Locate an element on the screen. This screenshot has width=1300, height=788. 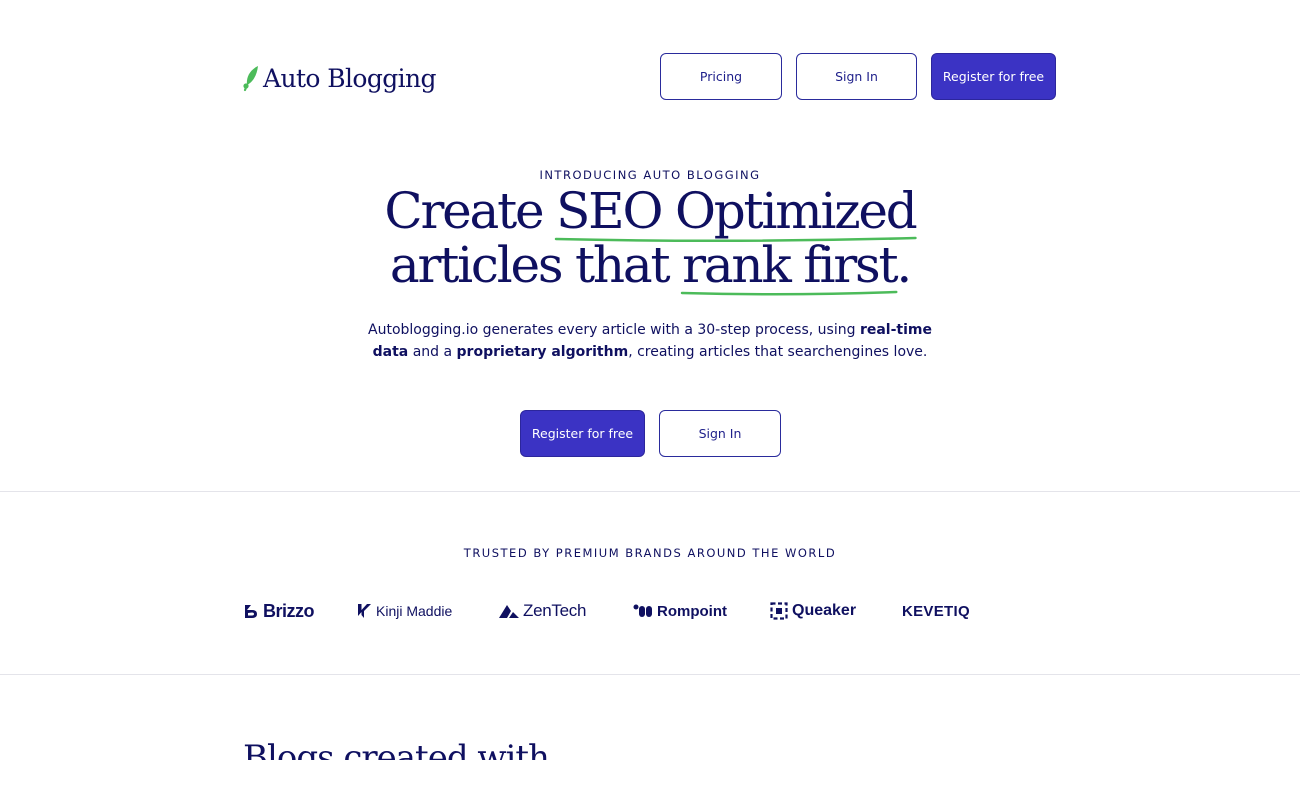
description-bold: proprietary algorithm is located at coordinates (542, 352).